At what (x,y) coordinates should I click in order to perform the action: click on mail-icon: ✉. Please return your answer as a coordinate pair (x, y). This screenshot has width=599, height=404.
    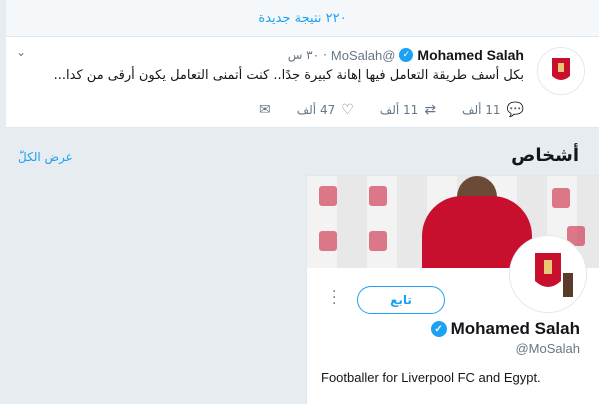
    Looking at the image, I should click on (264, 110).